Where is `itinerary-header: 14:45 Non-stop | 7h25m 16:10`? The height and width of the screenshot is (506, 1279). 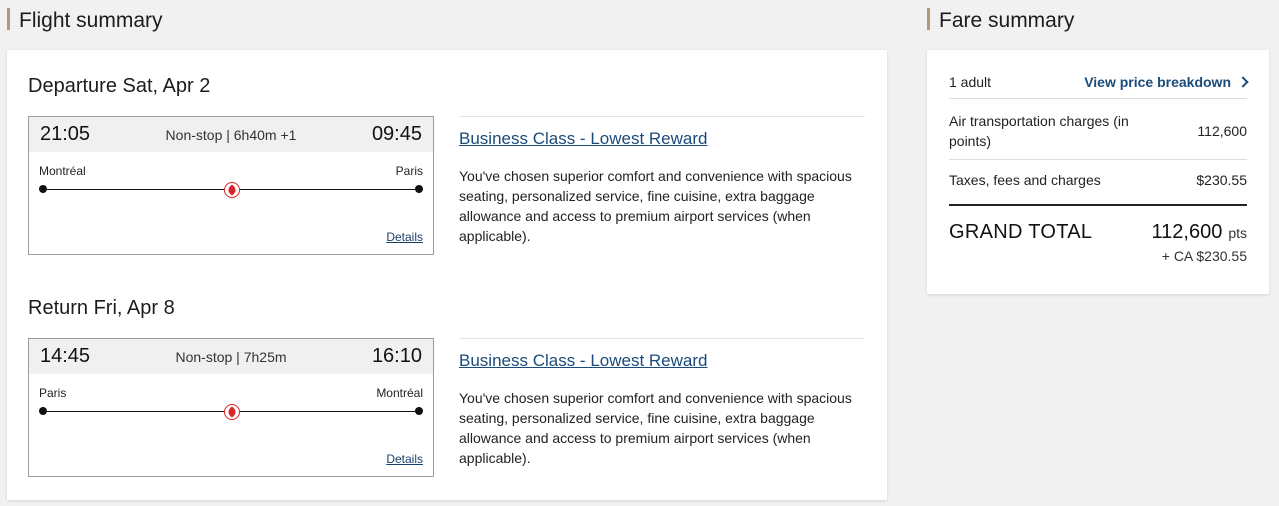
itinerary-header: 14:45 Non-stop | 7h25m 16:10 is located at coordinates (231, 356).